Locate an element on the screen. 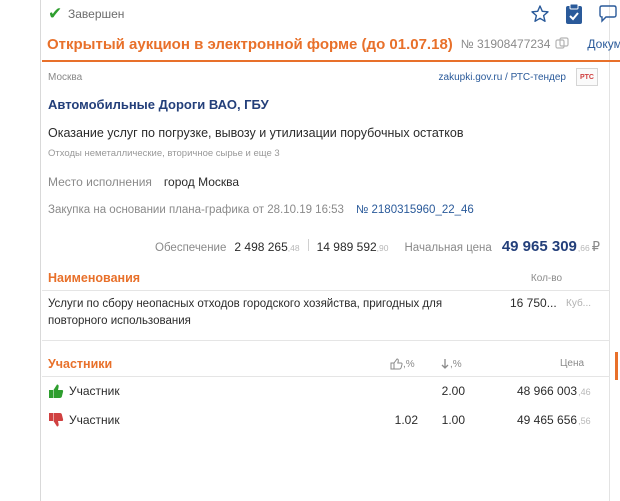 This screenshot has width=620, height=501. right-rail is located at coordinates (615, 250).